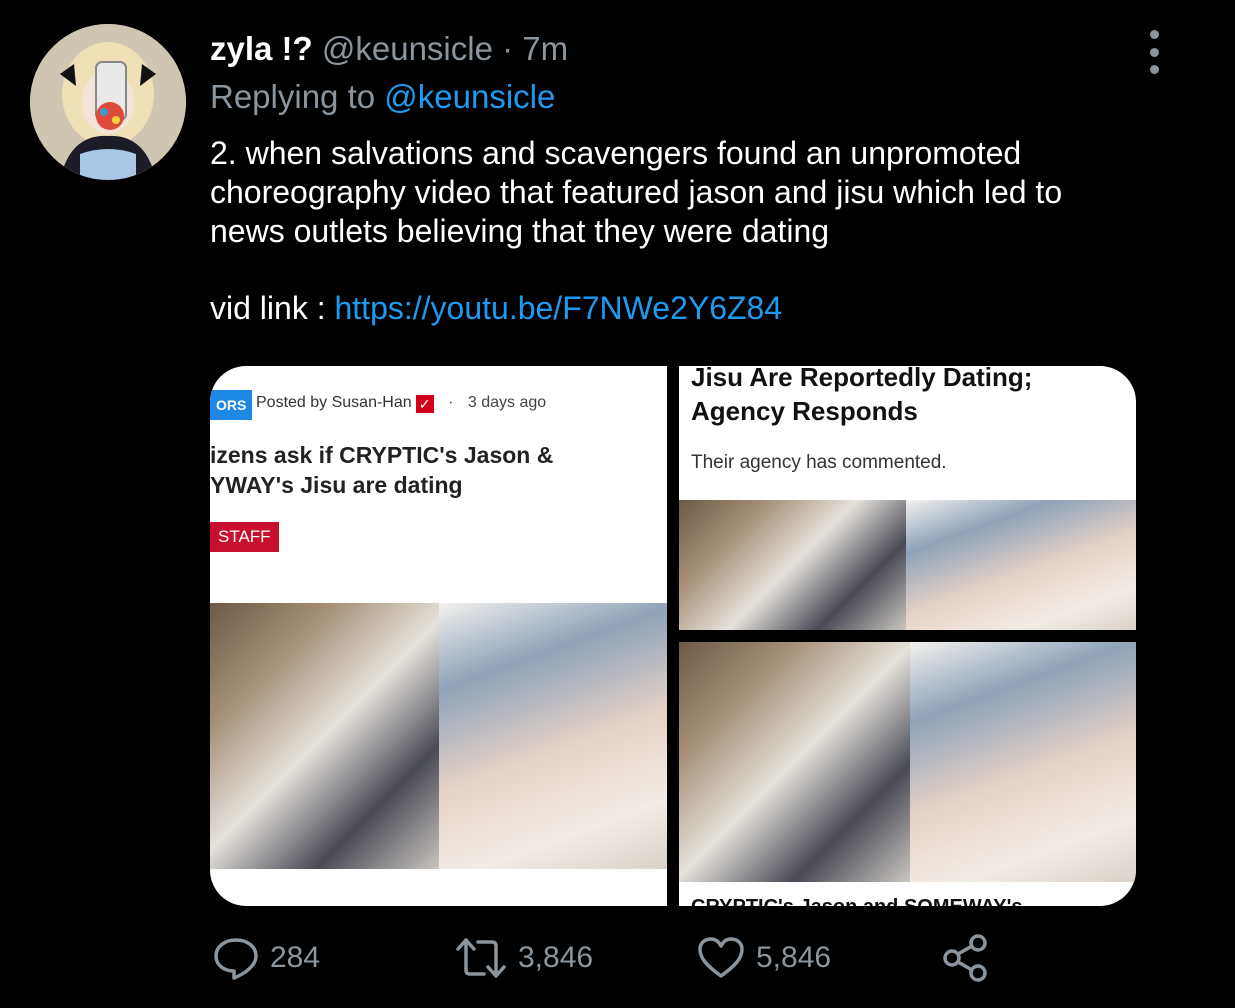  Describe the element at coordinates (819, 462) in the screenshot. I see `article-subtext: Their agency has commented.` at that location.